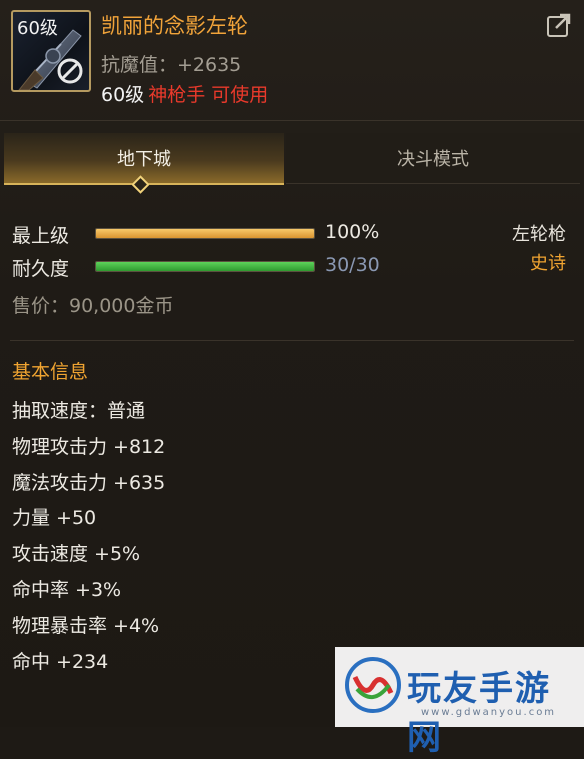  What do you see at coordinates (41, 236) in the screenshot?
I see `upgrade-label: 最上级` at bounding box center [41, 236].